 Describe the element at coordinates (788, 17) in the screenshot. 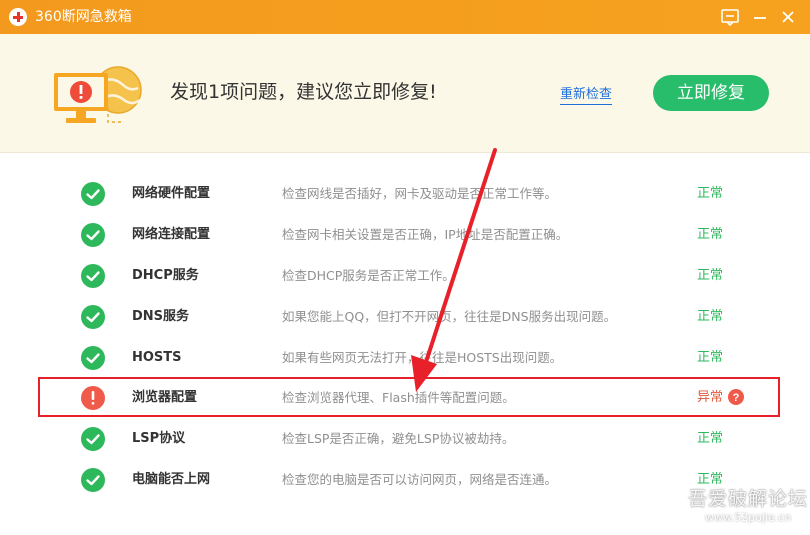

I see `close-icon` at that location.